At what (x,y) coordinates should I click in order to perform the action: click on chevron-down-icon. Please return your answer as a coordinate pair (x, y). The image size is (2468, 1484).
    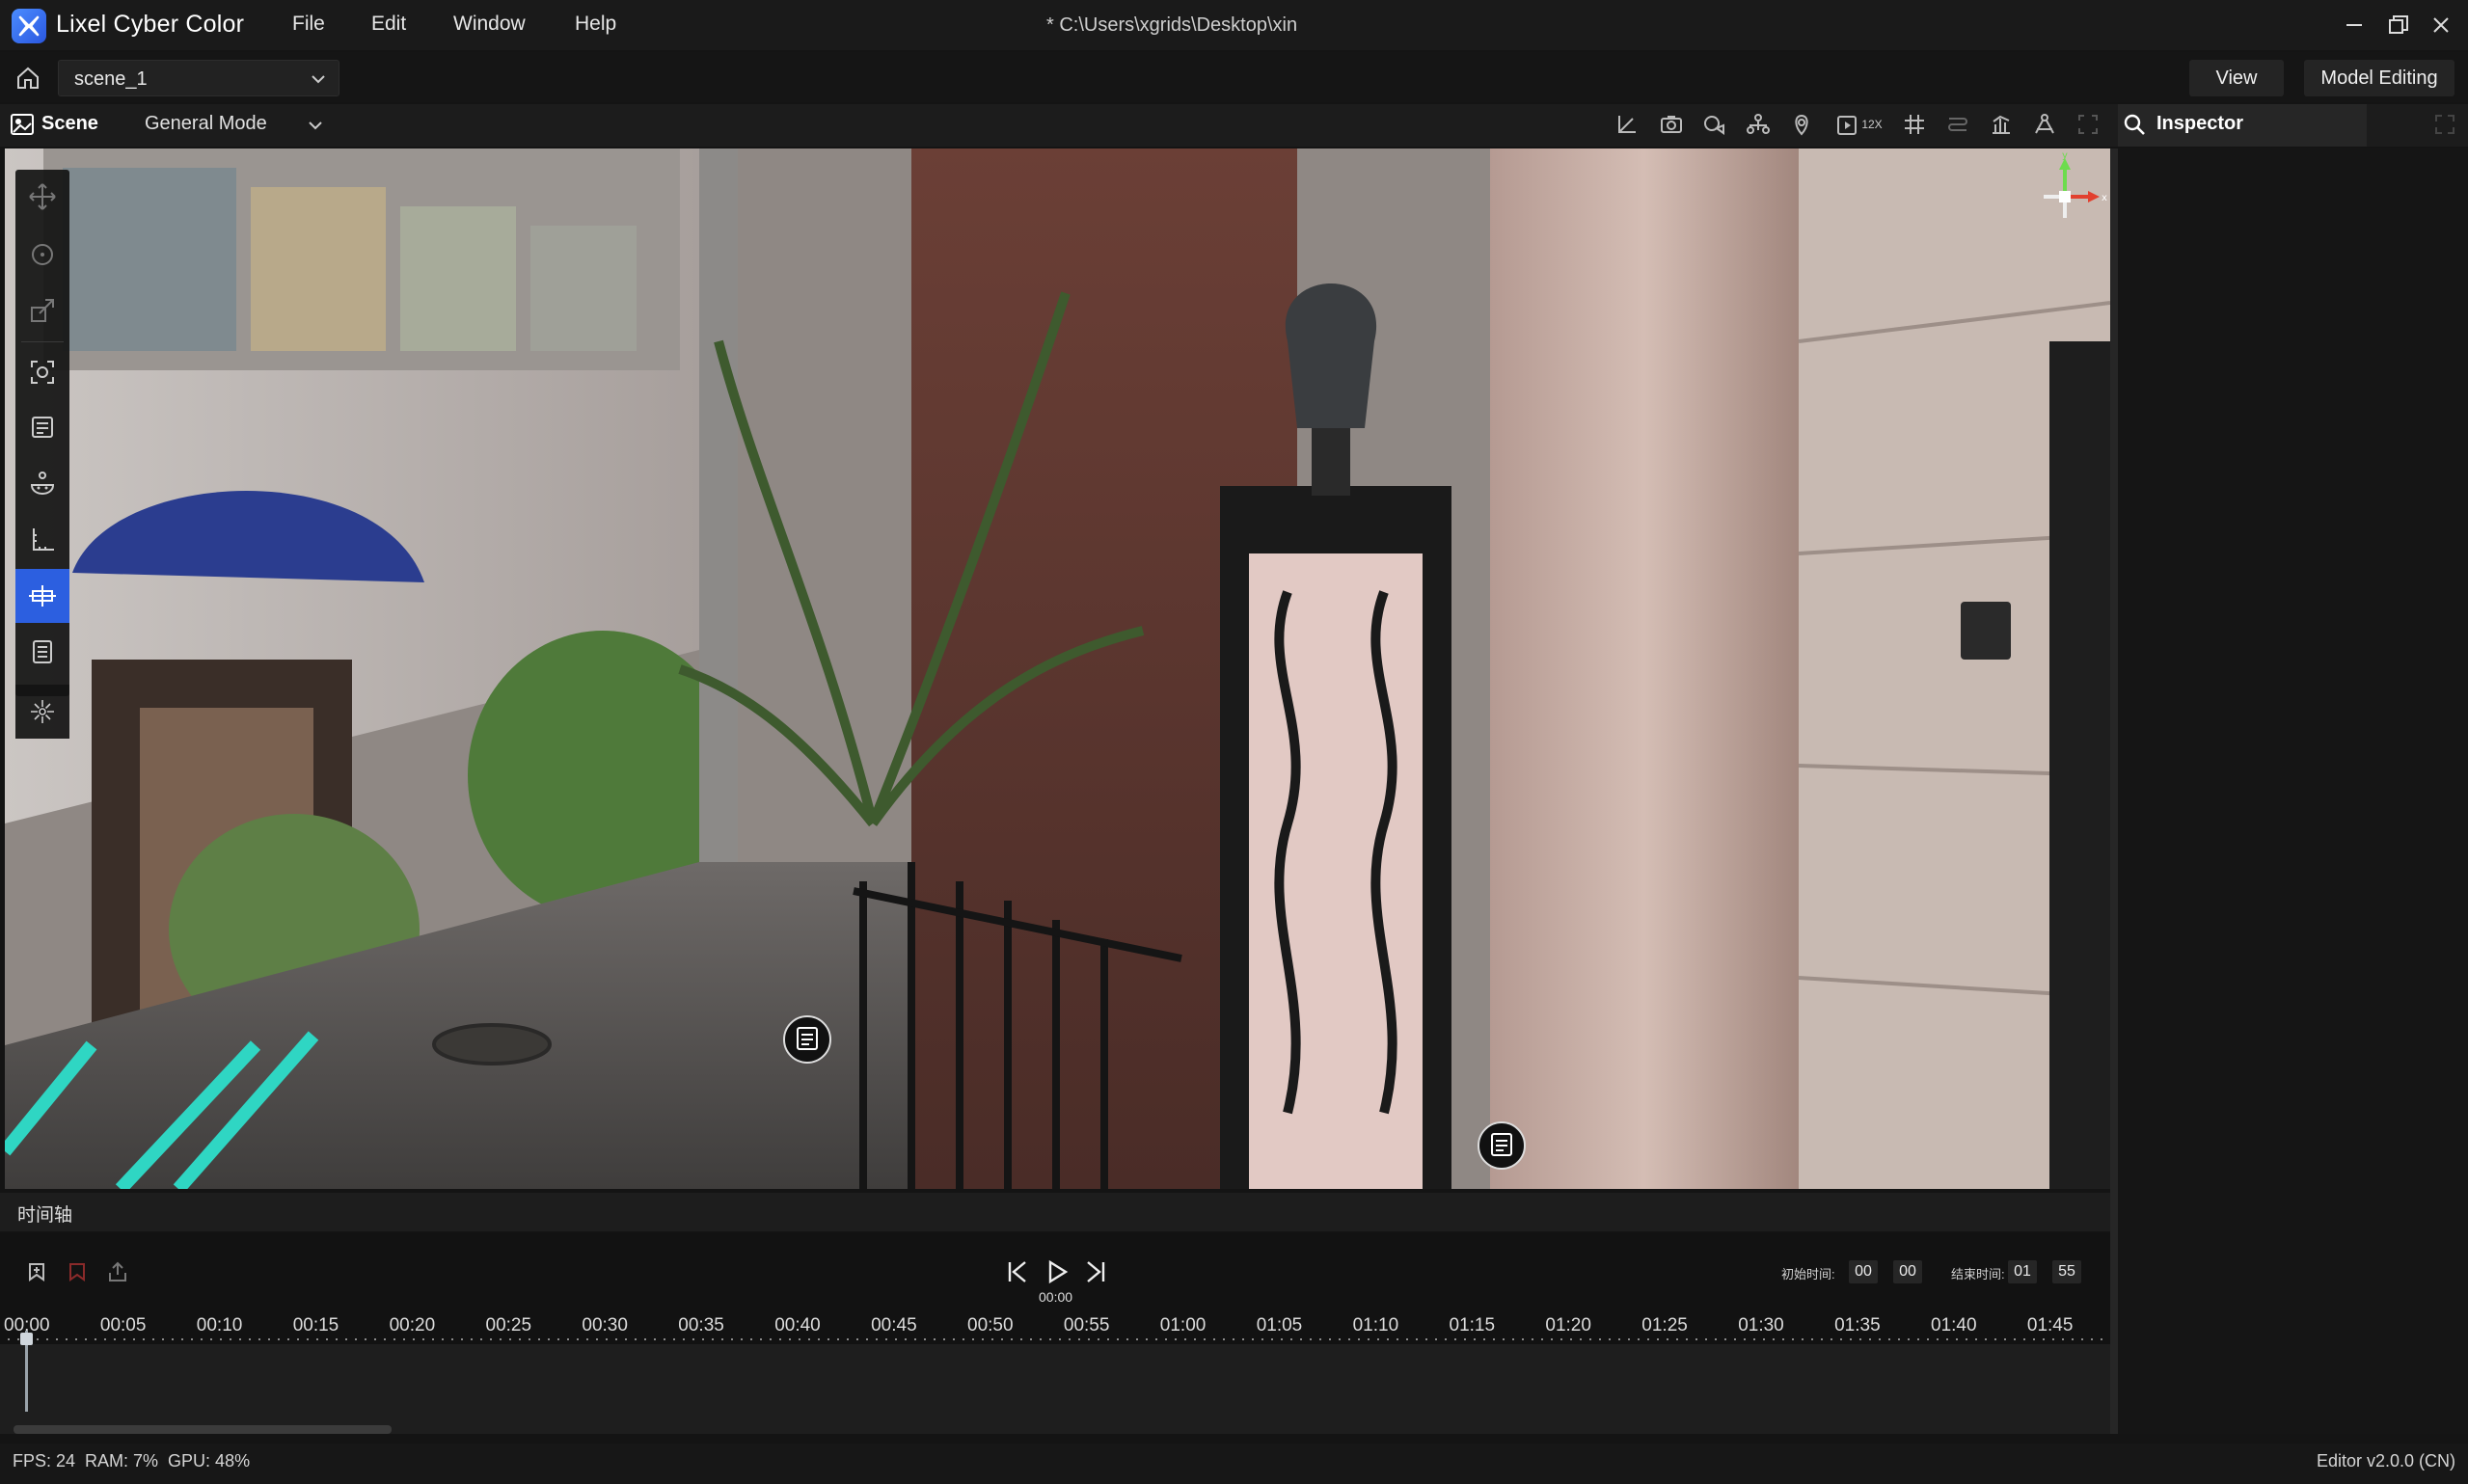
    Looking at the image, I should click on (315, 125).